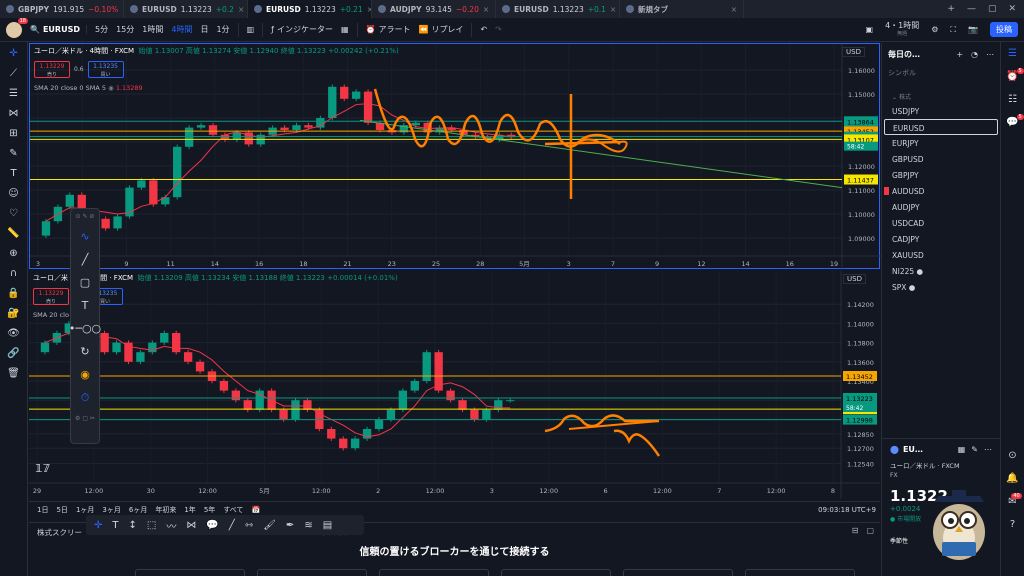 The width and height of the screenshot is (1024, 576). What do you see at coordinates (133, 525) in the screenshot?
I see `vertical-line-icon: ↕` at bounding box center [133, 525].